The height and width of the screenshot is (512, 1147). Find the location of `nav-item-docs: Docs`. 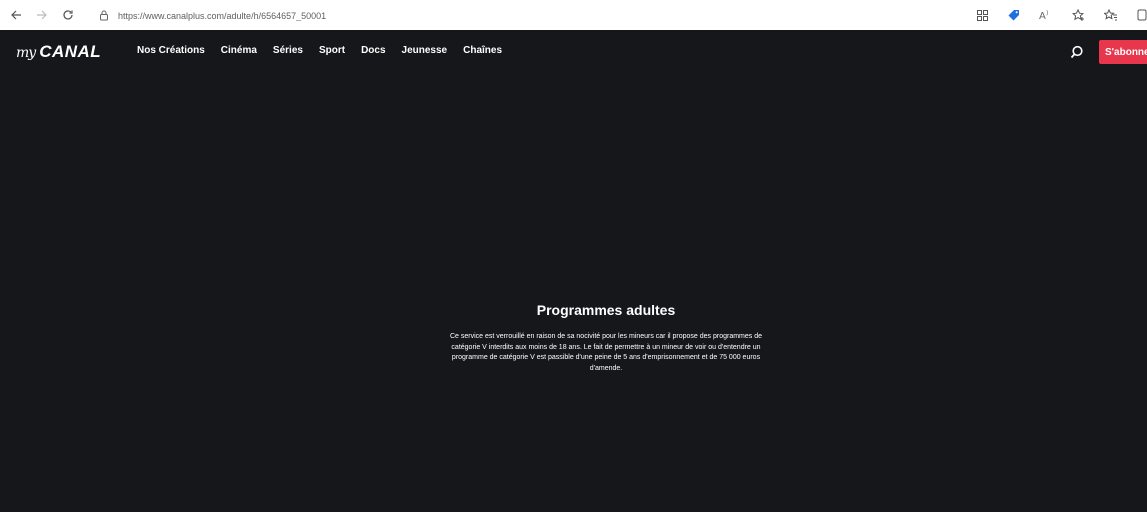

nav-item-docs: Docs is located at coordinates (373, 50).